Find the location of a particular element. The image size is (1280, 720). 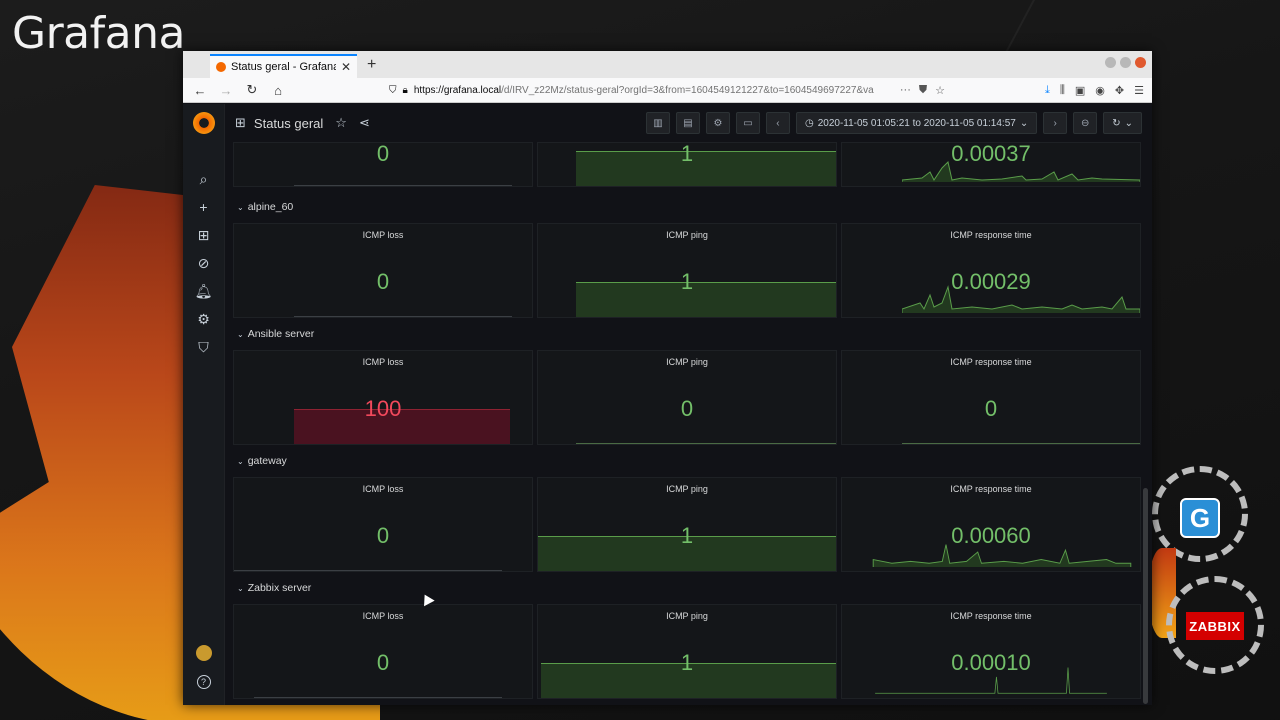

row-header-gateway: ⌄ gateway is located at coordinates (687, 461).